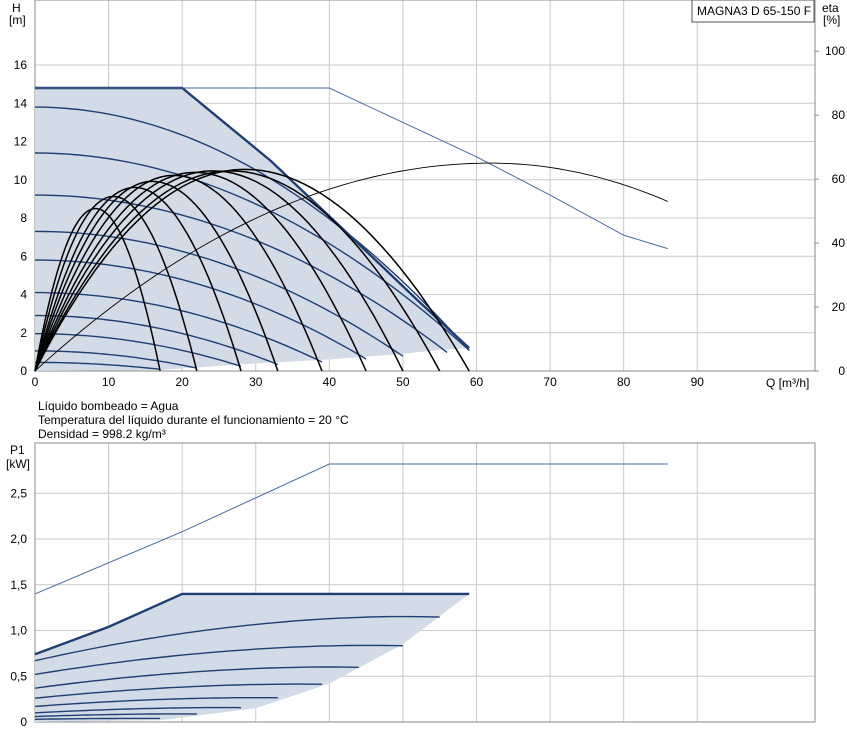 This screenshot has width=847, height=742. I want to click on p1-tick-label: 1,5, so click(18, 585).